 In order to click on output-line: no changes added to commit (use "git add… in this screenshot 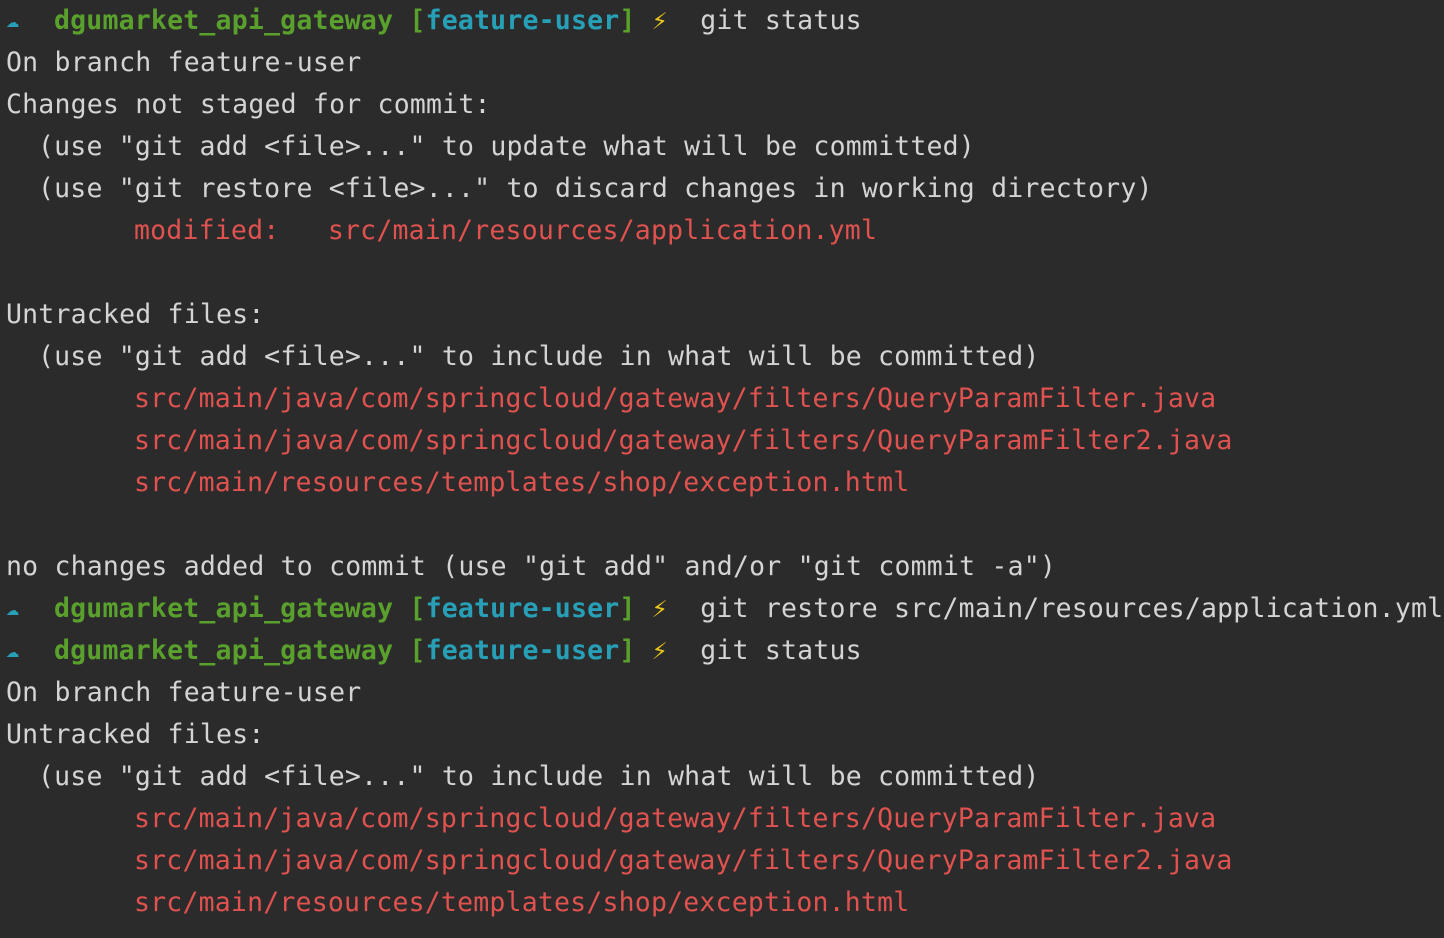, I will do `click(531, 566)`.